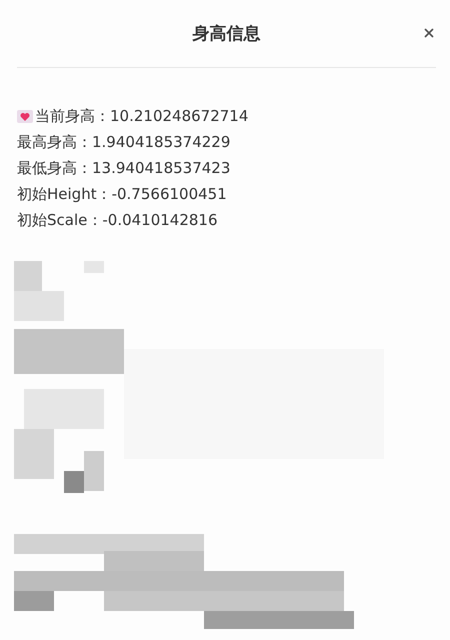 This screenshot has width=450, height=640. Describe the element at coordinates (141, 116) in the screenshot. I see `info-line: 当前身高：10.210248672714` at that location.